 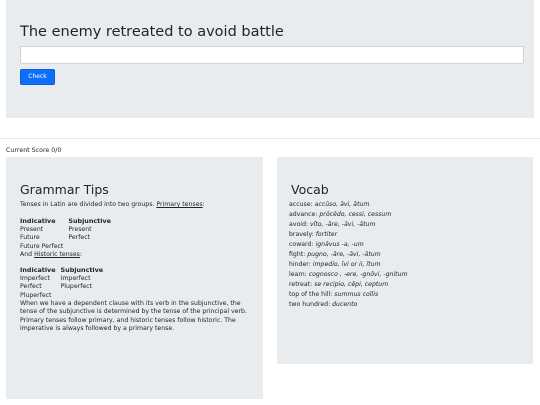 I want to click on vocab-english: avoid:, so click(x=299, y=224).